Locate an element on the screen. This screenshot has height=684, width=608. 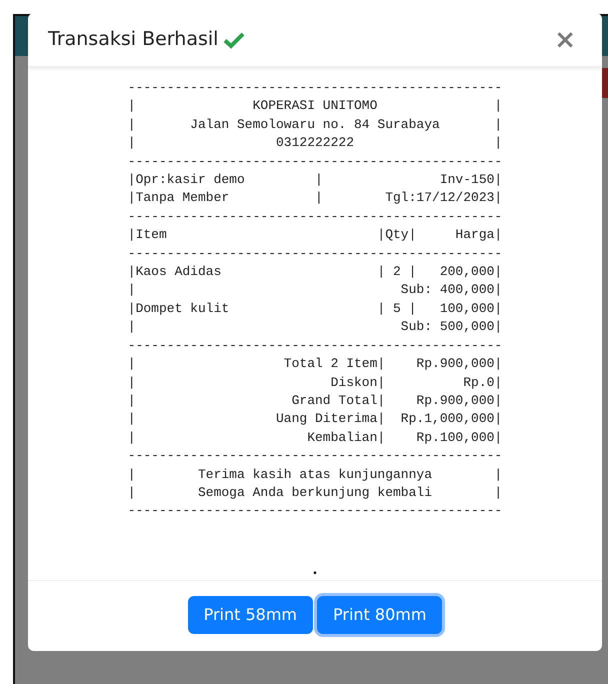
receipt-line: | Diskon| Rp.0| is located at coordinates (315, 383).